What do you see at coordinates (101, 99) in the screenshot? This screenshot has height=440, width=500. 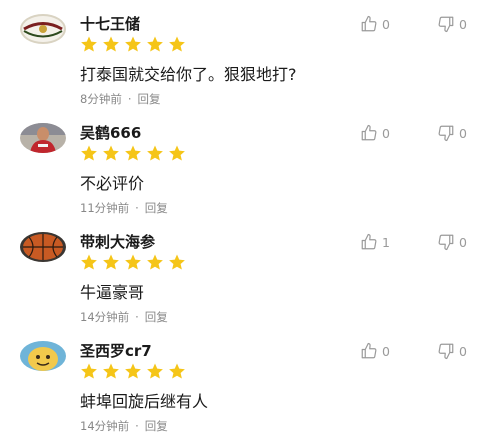 I see `timestamp: 8分钟前` at bounding box center [101, 99].